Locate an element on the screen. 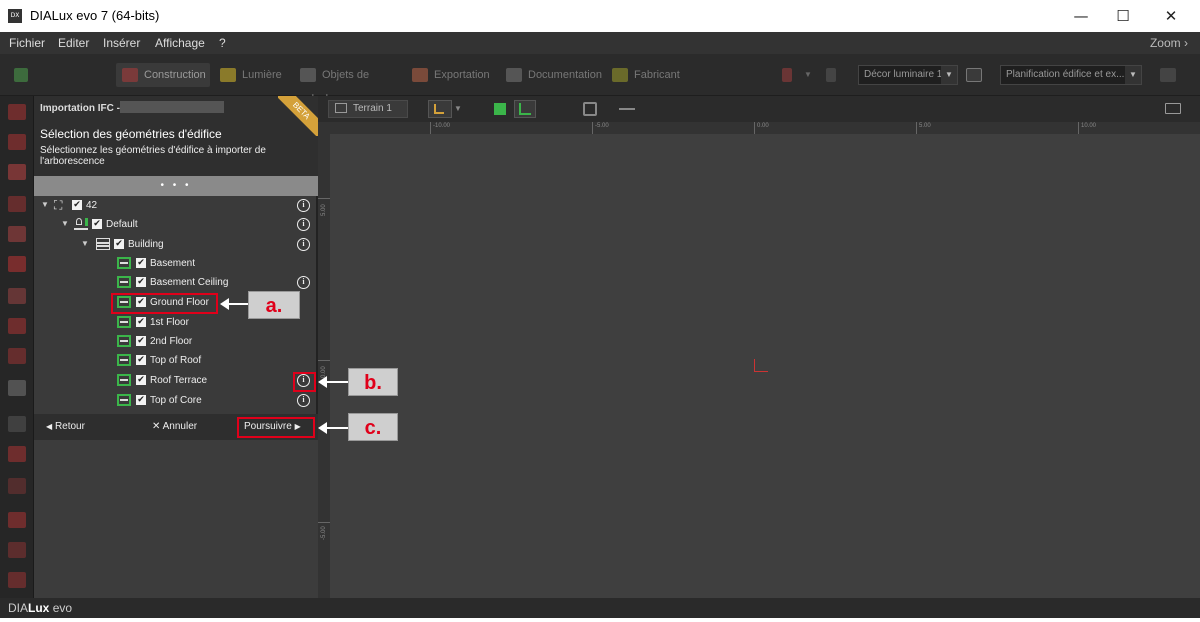 This screenshot has height=622, width=1200. tree-item-floor: ✔ 2nd Floor is located at coordinates (176, 341).